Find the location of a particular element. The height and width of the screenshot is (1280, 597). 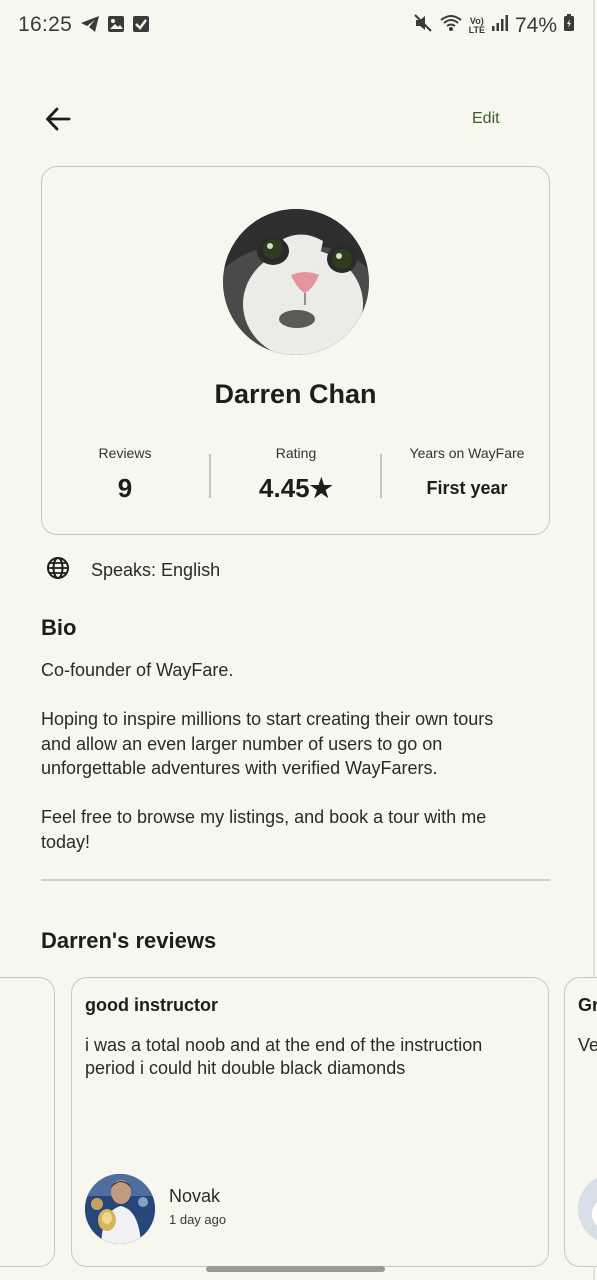

wifi-icon is located at coordinates (451, 25).